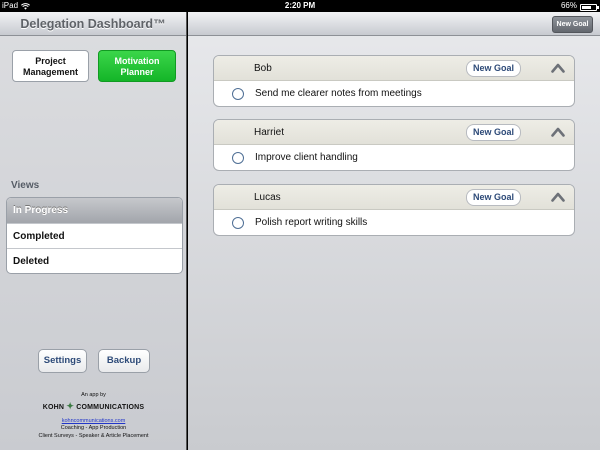 This screenshot has height=450, width=600. I want to click on settings-button: Settings, so click(62, 361).